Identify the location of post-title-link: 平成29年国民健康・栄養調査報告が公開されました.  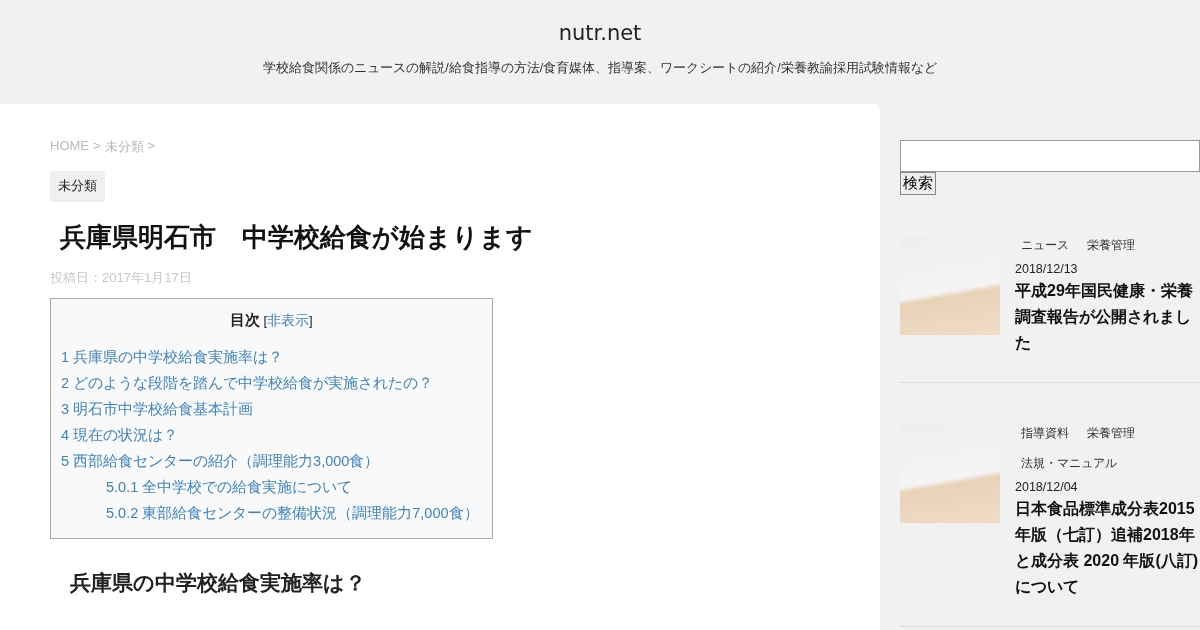
(1107, 317).